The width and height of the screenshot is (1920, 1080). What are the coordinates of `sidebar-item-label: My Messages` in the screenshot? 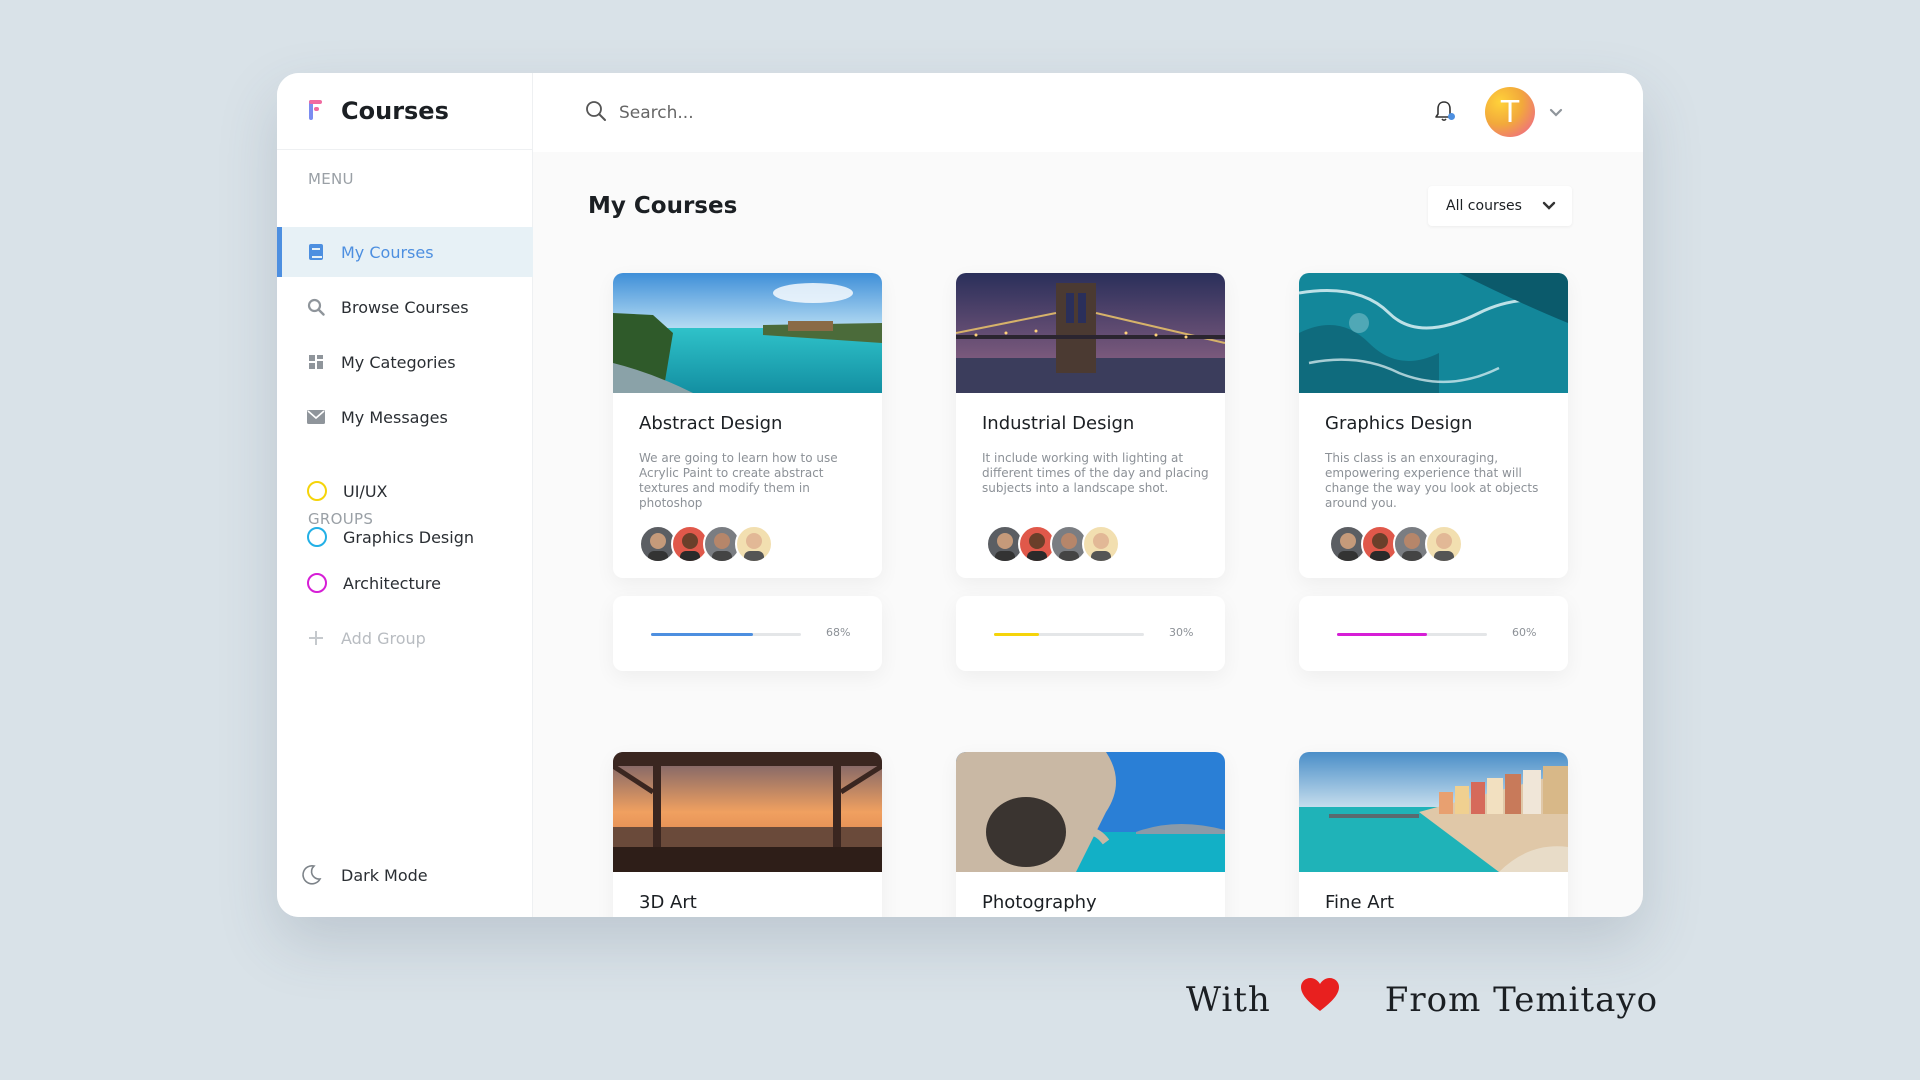 It's located at (394, 417).